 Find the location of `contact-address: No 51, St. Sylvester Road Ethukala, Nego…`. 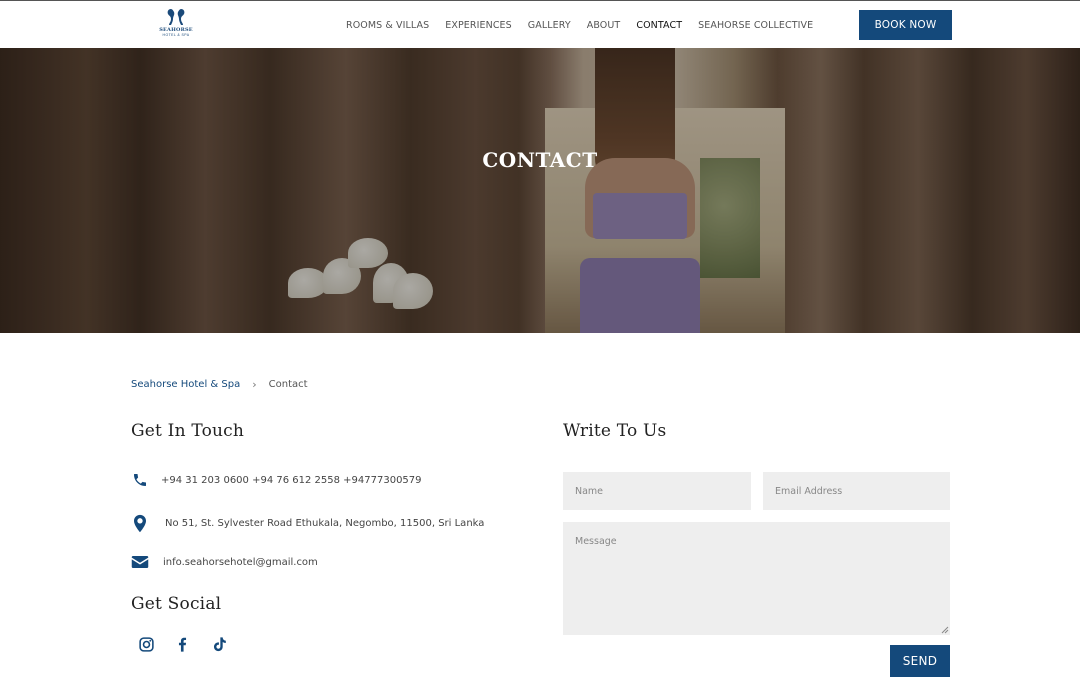

contact-address: No 51, St. Sylvester Road Ethukala, Nego… is located at coordinates (325, 523).